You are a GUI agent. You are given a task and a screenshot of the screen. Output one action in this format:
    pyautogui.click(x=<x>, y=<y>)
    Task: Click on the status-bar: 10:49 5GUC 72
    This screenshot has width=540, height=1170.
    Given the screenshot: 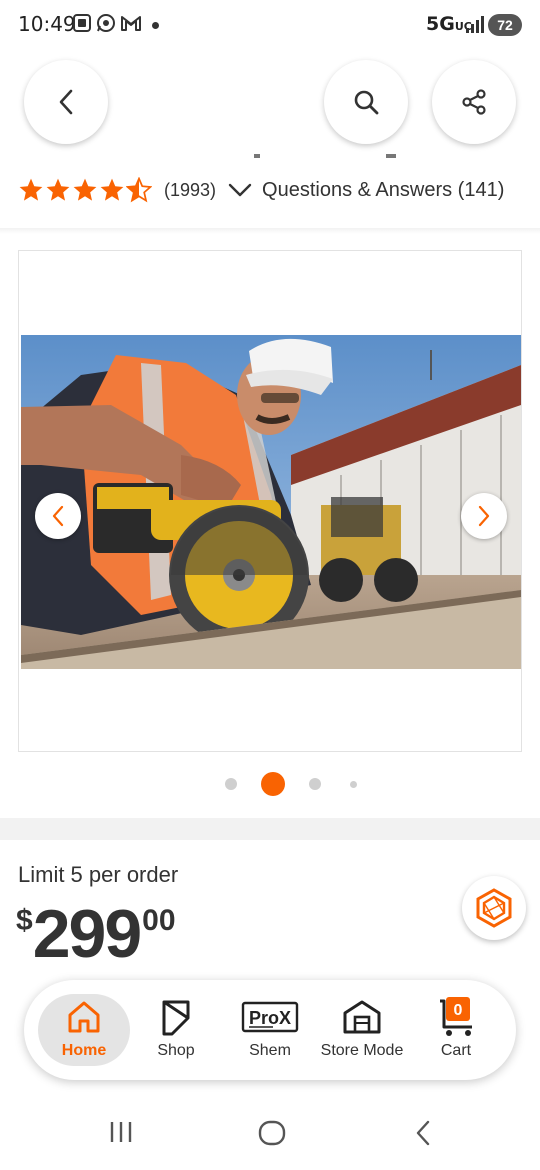 What is the action you would take?
    pyautogui.click(x=270, y=26)
    